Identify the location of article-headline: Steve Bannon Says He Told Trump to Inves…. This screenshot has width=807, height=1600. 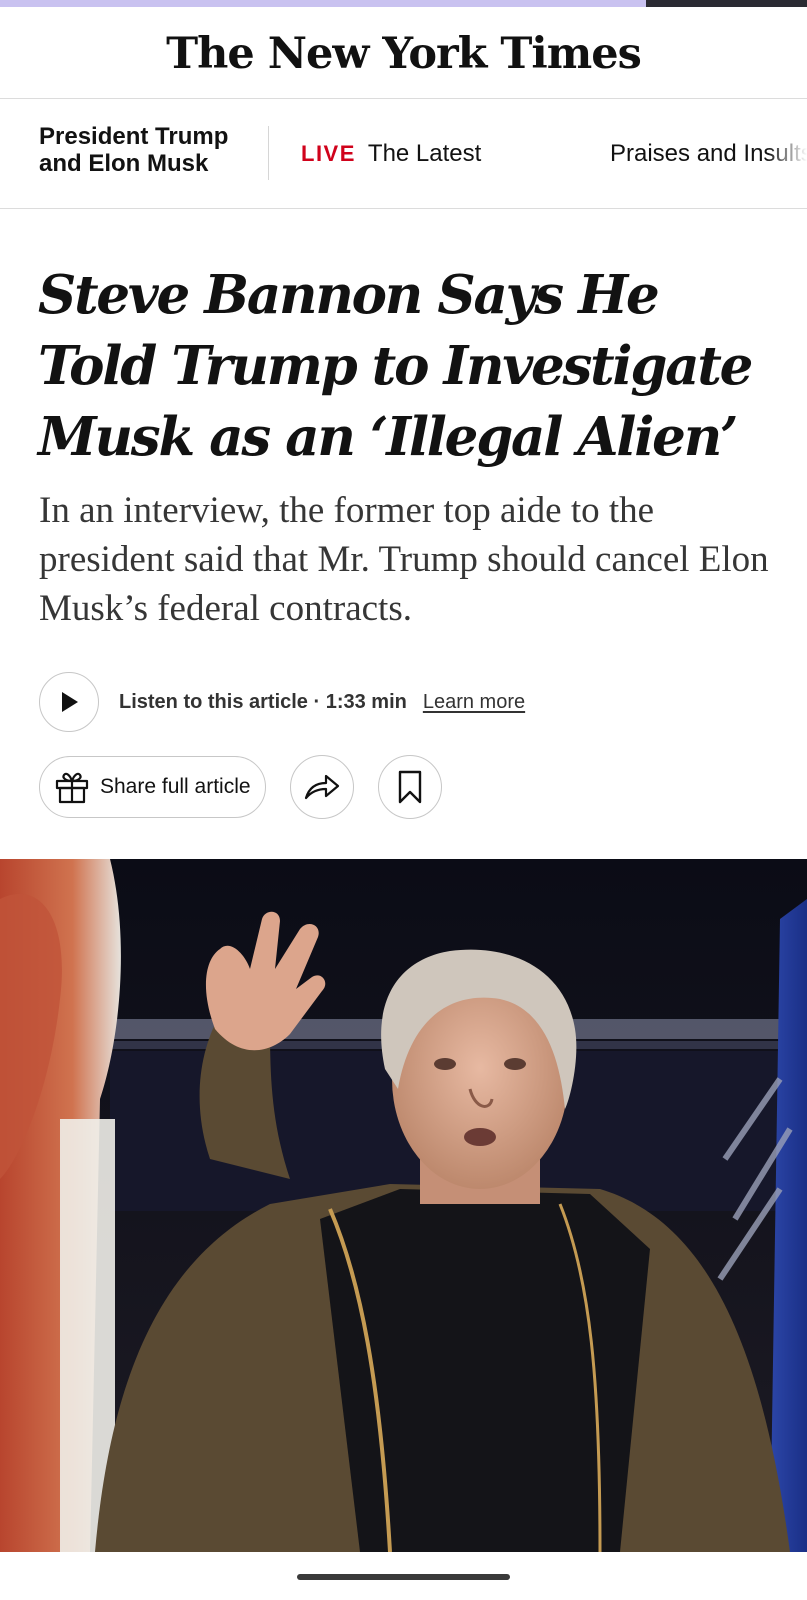
(395, 366).